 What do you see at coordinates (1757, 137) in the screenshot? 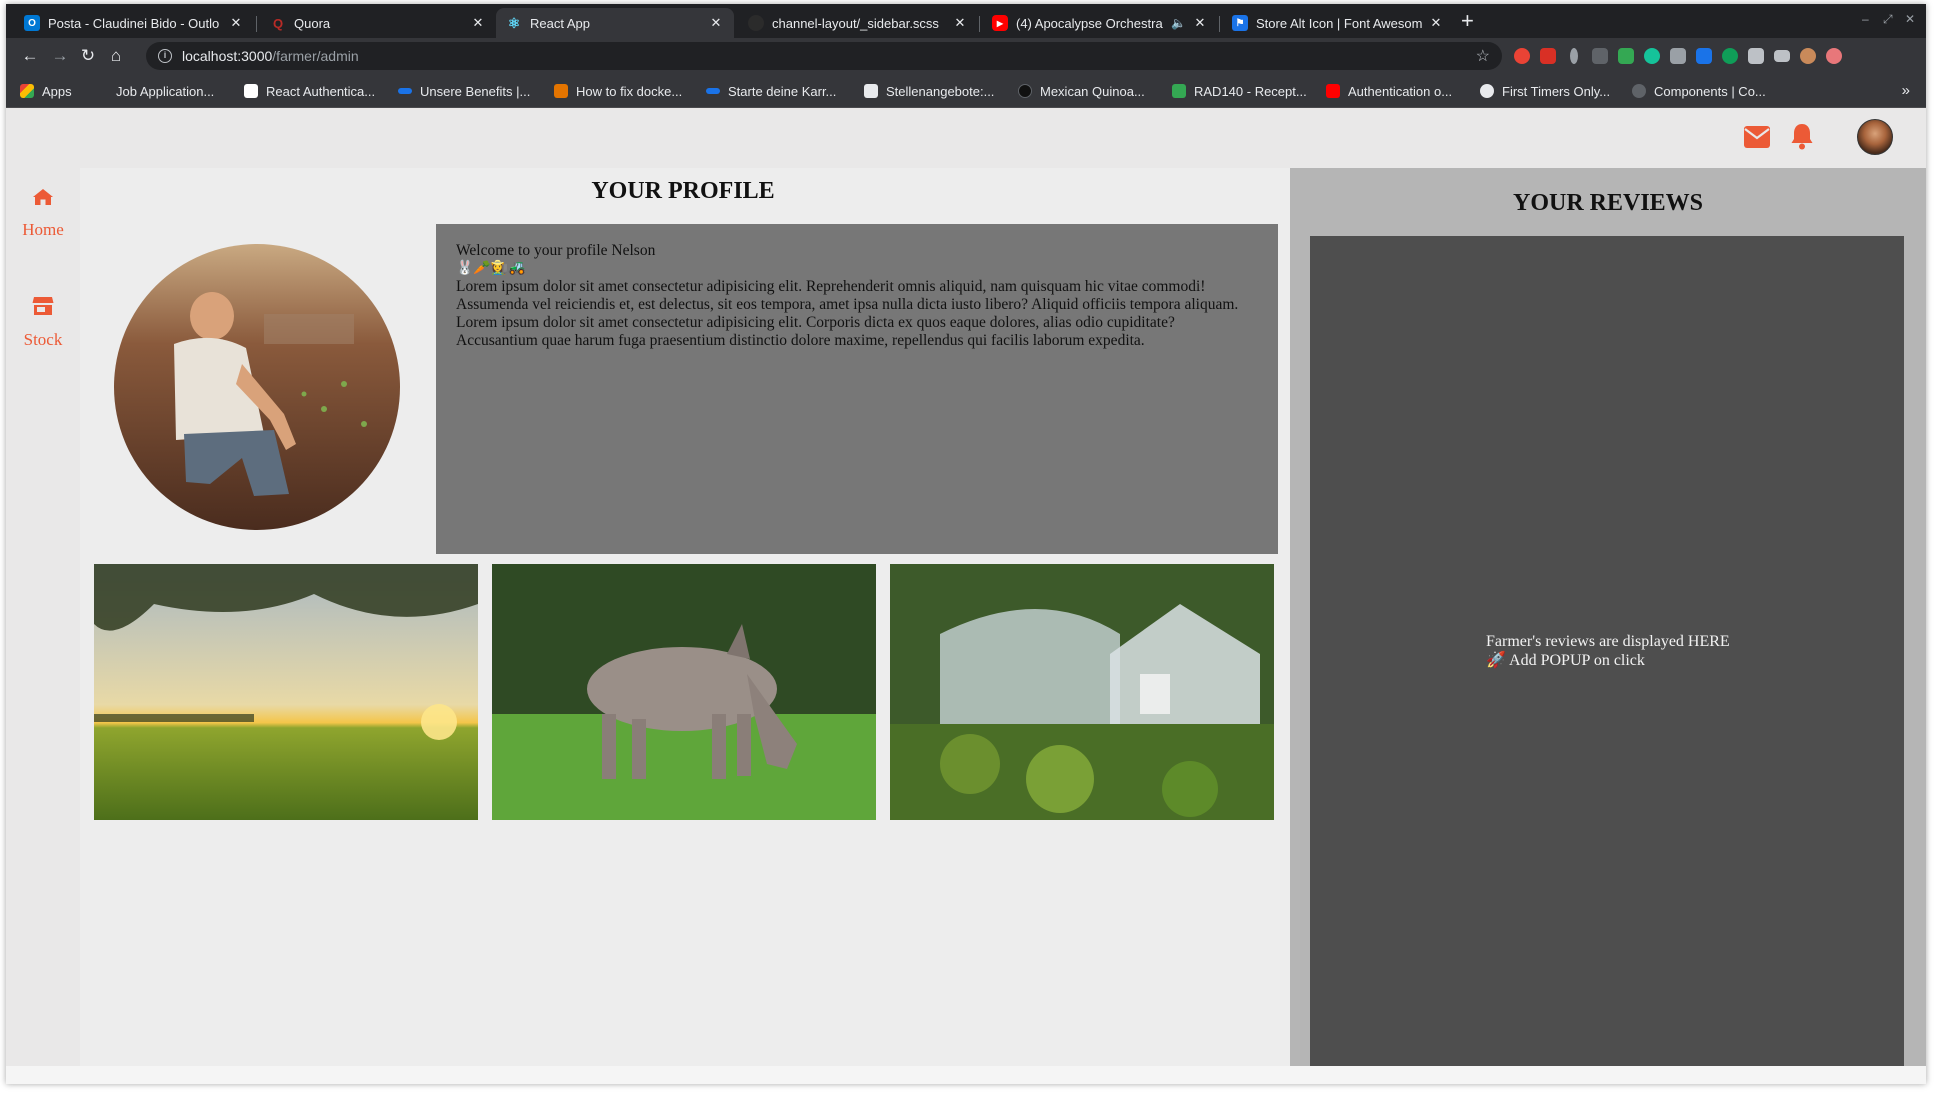
I see `envelope-icon` at bounding box center [1757, 137].